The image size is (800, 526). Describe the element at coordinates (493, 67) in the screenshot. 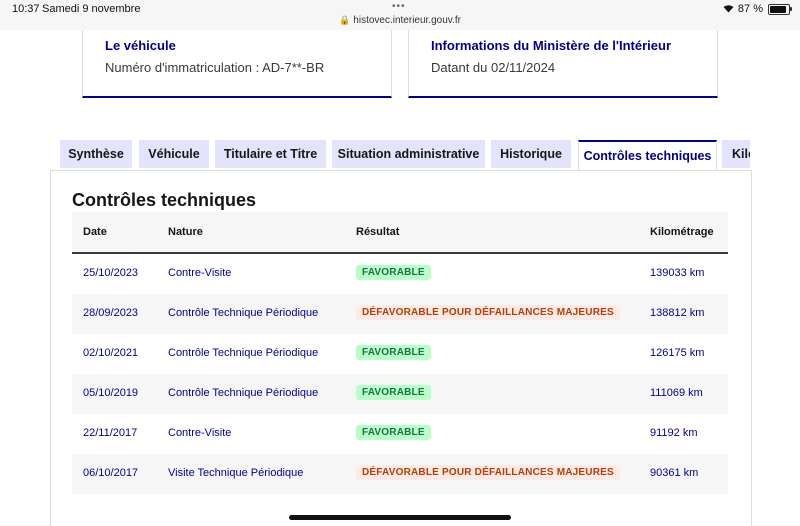

I see `data-date: Datant du 02/11/2024` at that location.